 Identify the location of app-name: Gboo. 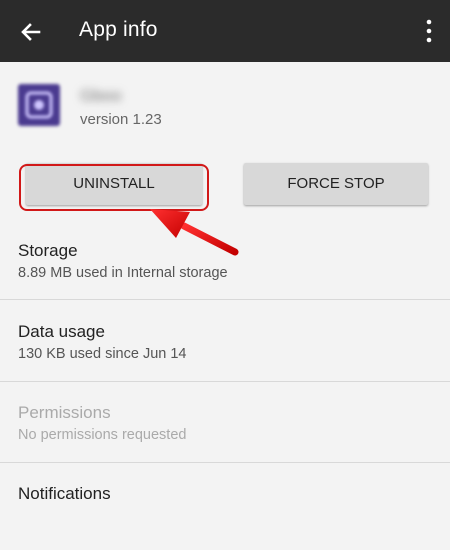
(101, 95).